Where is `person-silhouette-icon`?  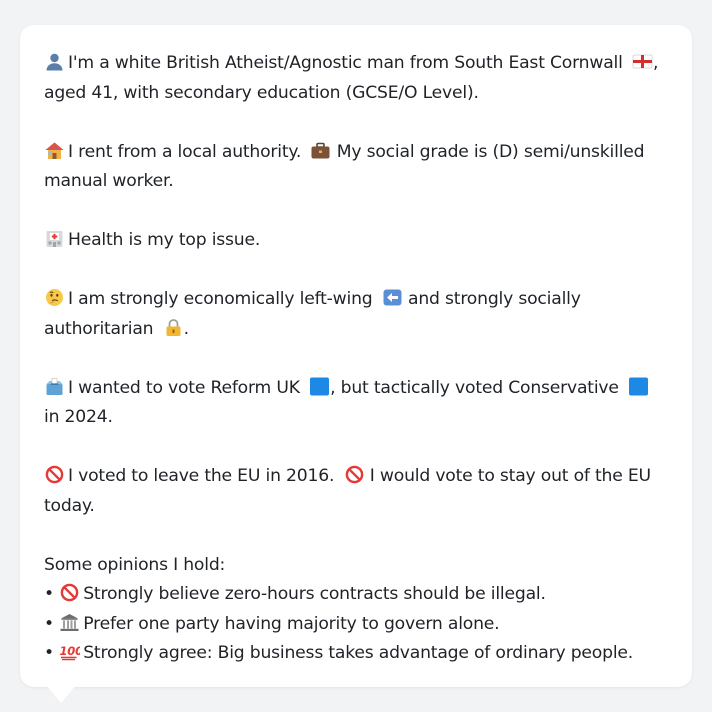
person-silhouette-icon is located at coordinates (54, 61).